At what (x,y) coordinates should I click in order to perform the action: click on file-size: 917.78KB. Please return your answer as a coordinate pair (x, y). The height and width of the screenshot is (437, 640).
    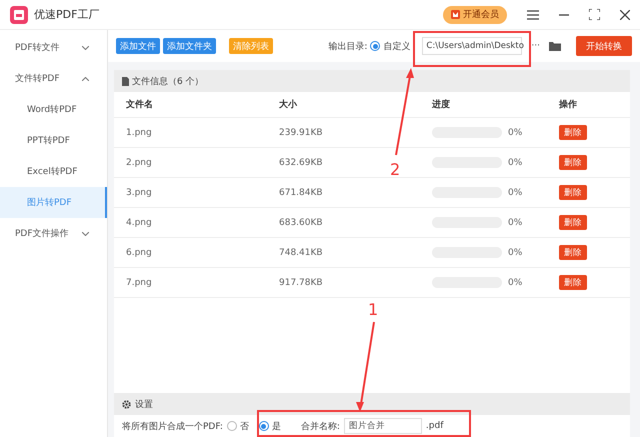
    Looking at the image, I should click on (301, 283).